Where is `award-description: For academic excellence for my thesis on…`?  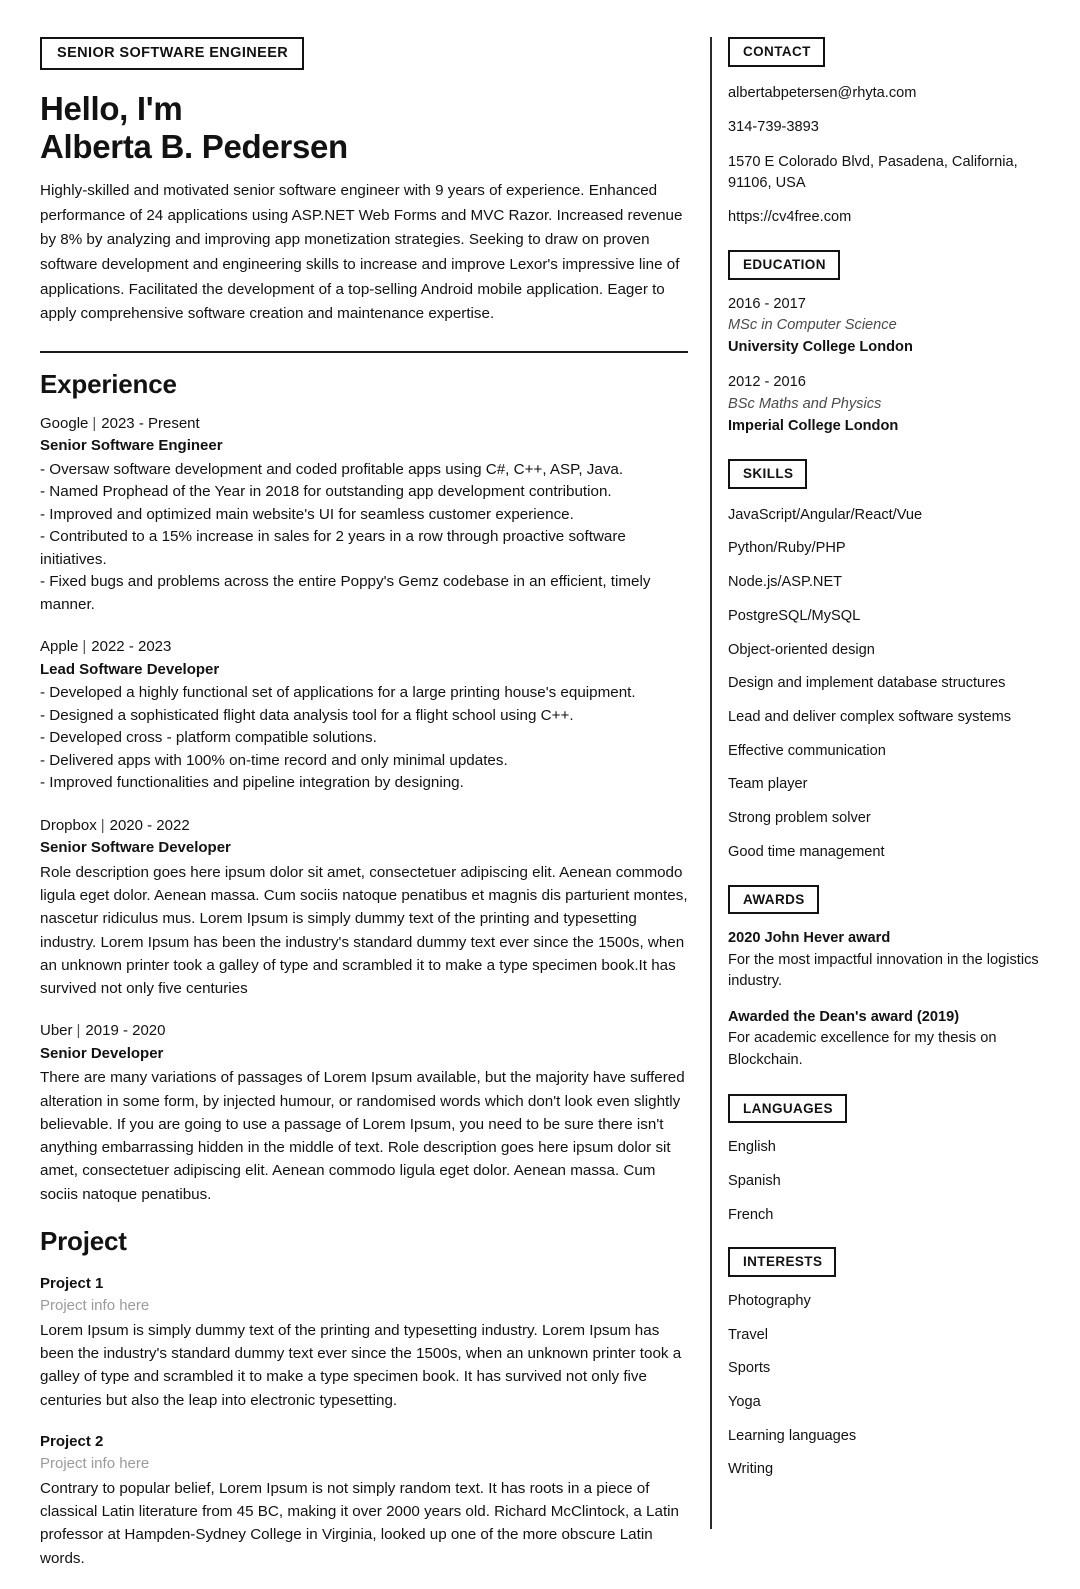
award-description: For academic excellence for my thesis on… is located at coordinates (862, 1049).